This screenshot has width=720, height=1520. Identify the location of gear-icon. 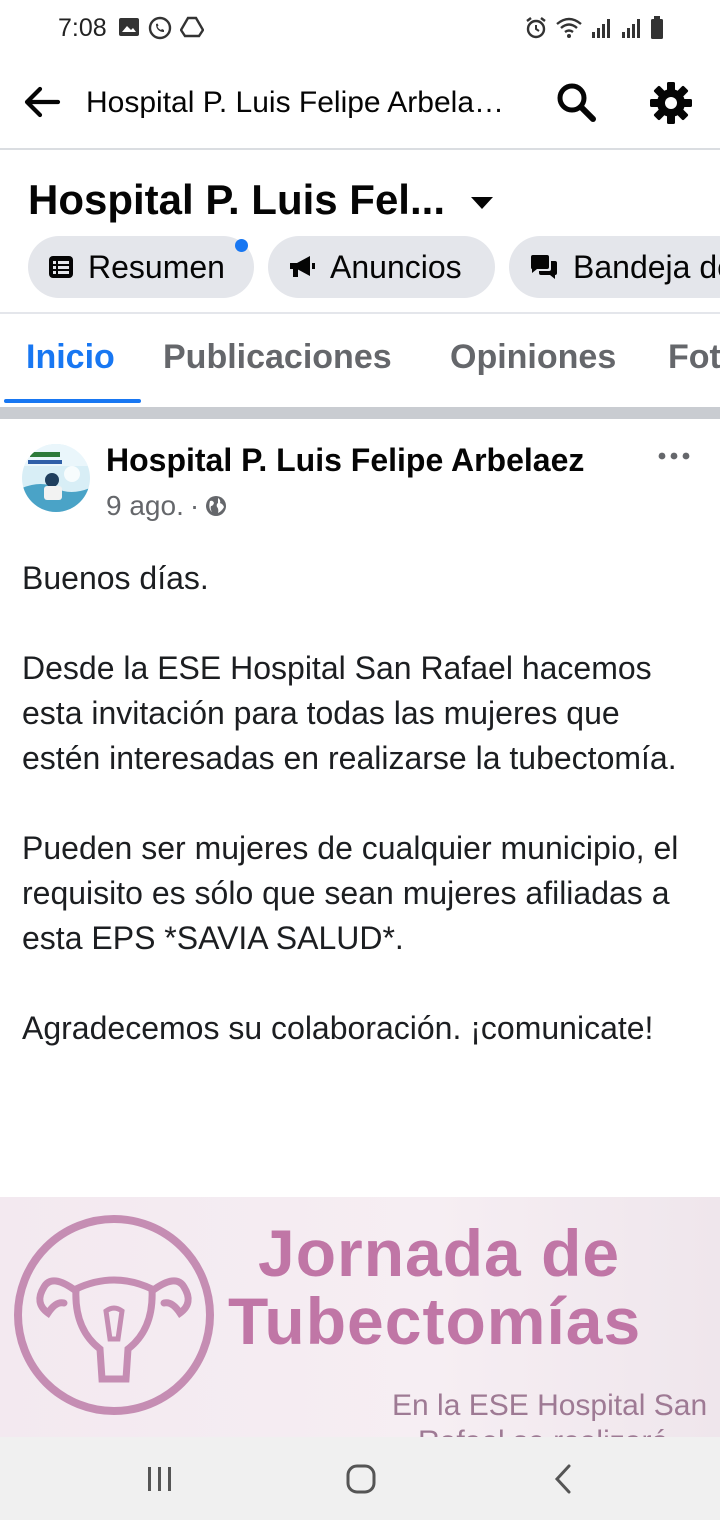
(671, 103).